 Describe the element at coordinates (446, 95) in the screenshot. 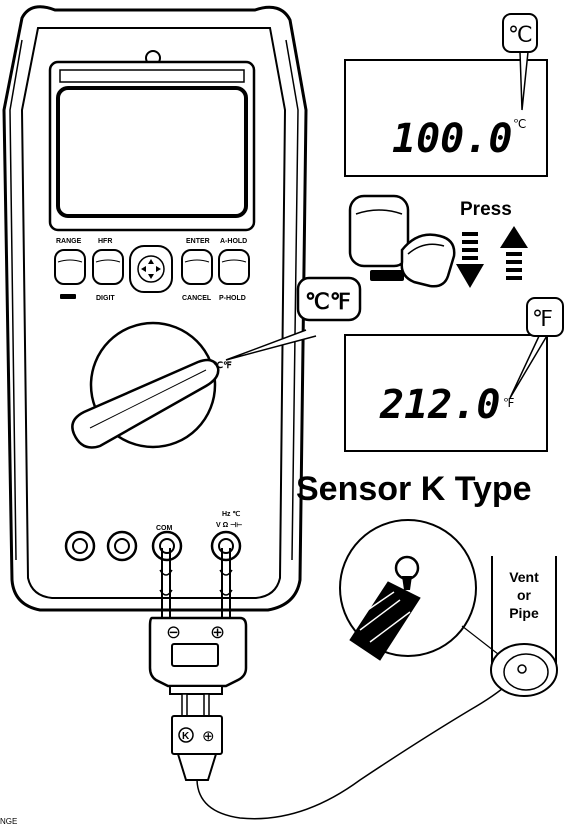

I see `display-celsius-panel: 100.0 ℃ ℃` at that location.